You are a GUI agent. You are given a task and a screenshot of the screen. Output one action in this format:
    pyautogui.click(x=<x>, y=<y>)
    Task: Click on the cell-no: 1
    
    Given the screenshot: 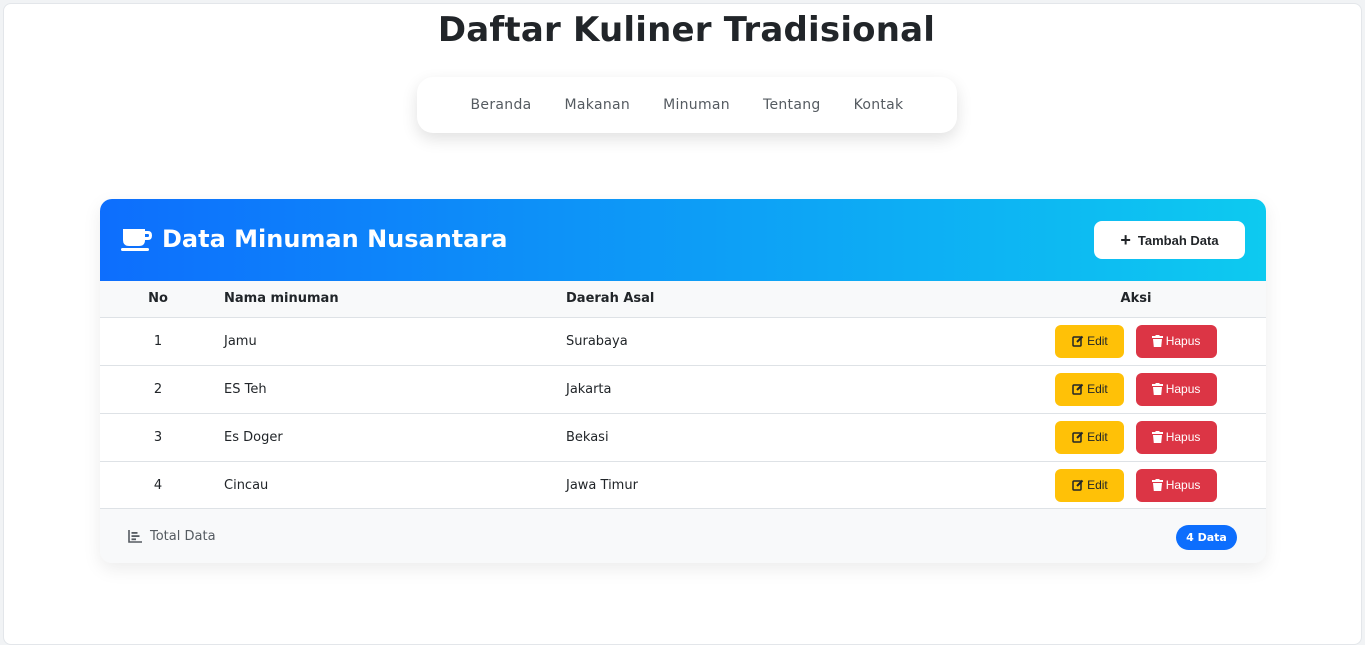 What is the action you would take?
    pyautogui.click(x=158, y=341)
    